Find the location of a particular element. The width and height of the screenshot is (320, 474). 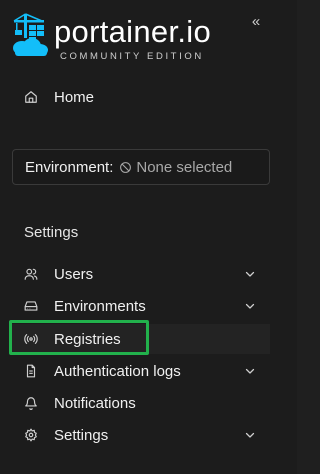

ban-icon is located at coordinates (126, 167).